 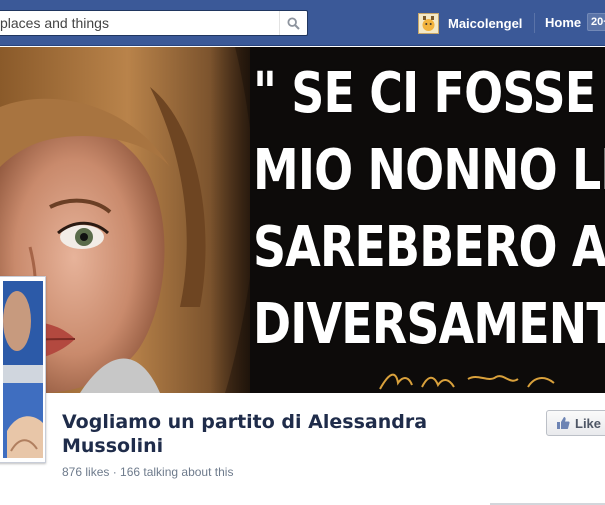 I want to click on page-stats: 876 likes · 166 talking about this, so click(x=148, y=472).